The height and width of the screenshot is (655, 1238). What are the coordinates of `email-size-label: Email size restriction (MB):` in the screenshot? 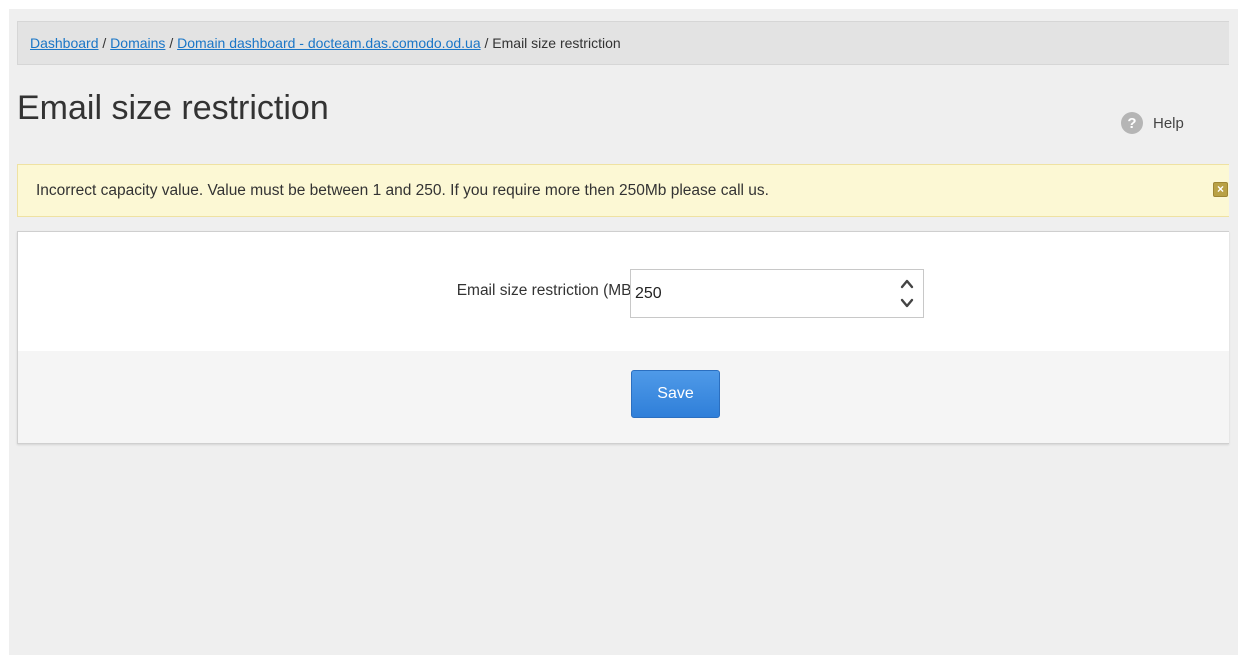 It's located at (548, 290).